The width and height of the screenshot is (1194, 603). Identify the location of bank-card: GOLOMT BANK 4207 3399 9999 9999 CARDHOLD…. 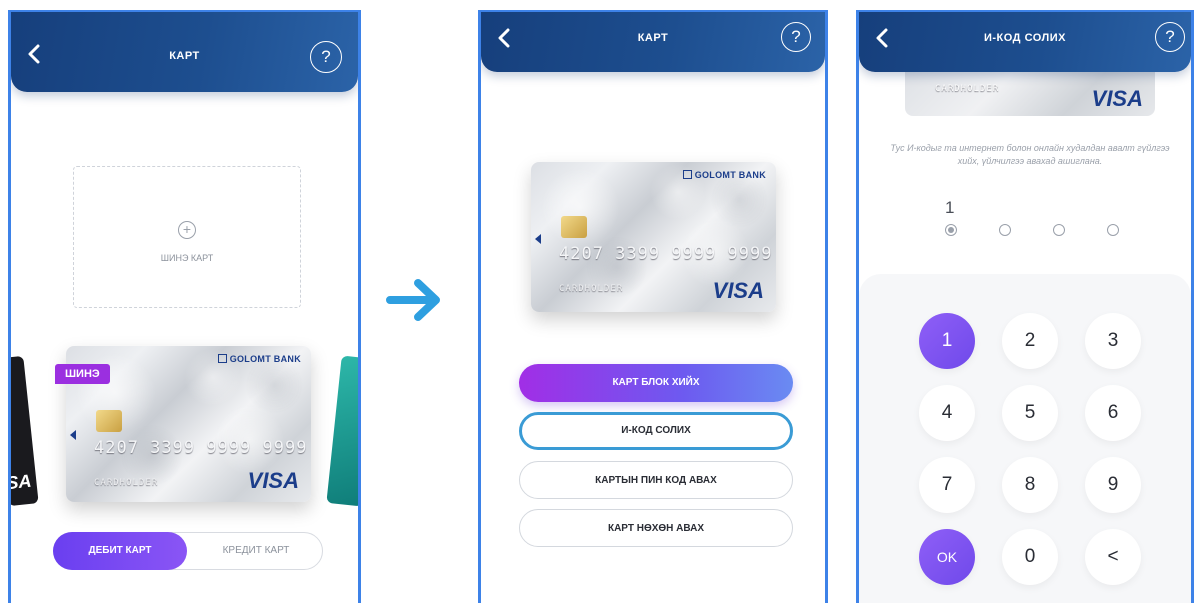
(653, 237).